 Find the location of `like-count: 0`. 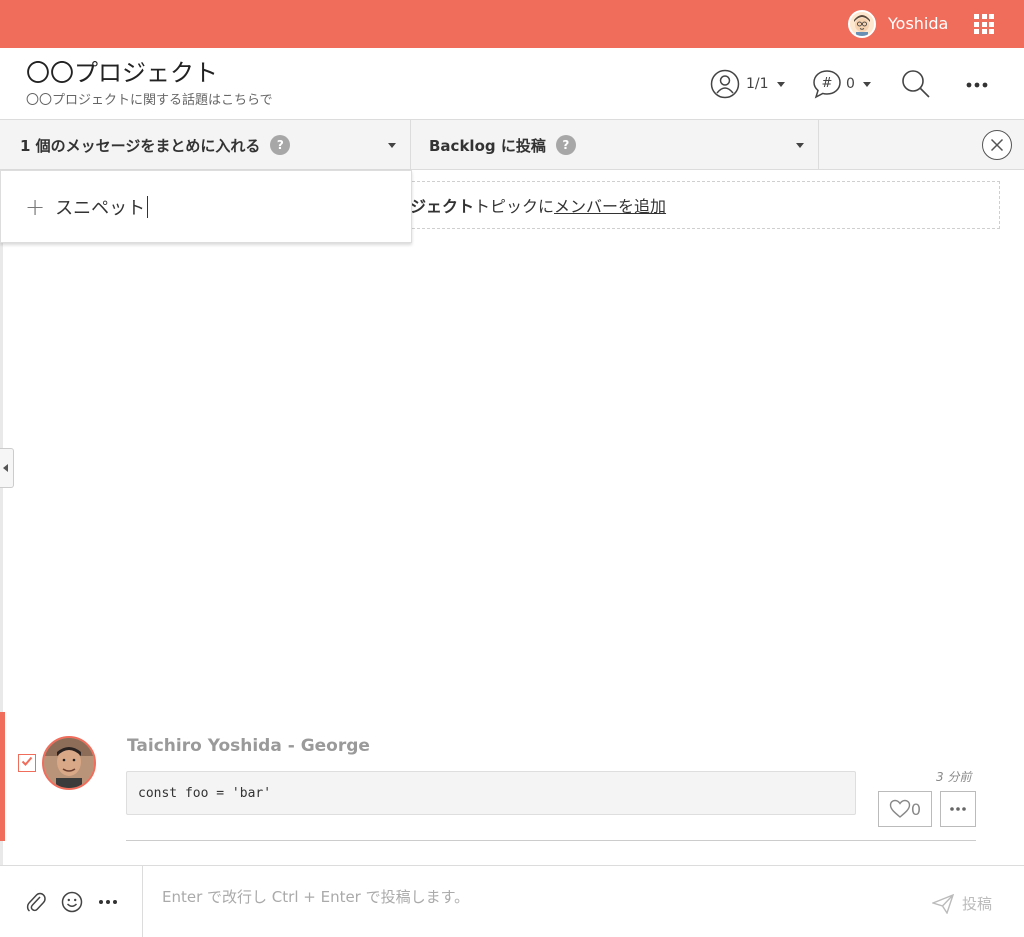

like-count: 0 is located at coordinates (916, 809).